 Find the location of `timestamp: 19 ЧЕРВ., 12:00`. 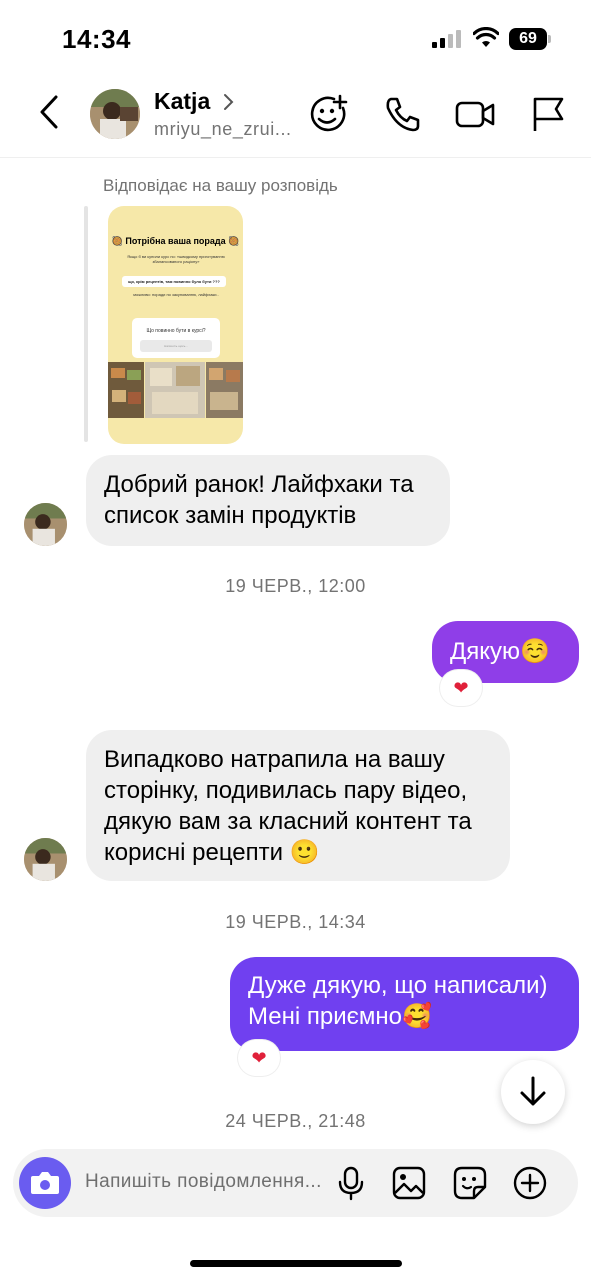

timestamp: 19 ЧЕРВ., 12:00 is located at coordinates (295, 586).